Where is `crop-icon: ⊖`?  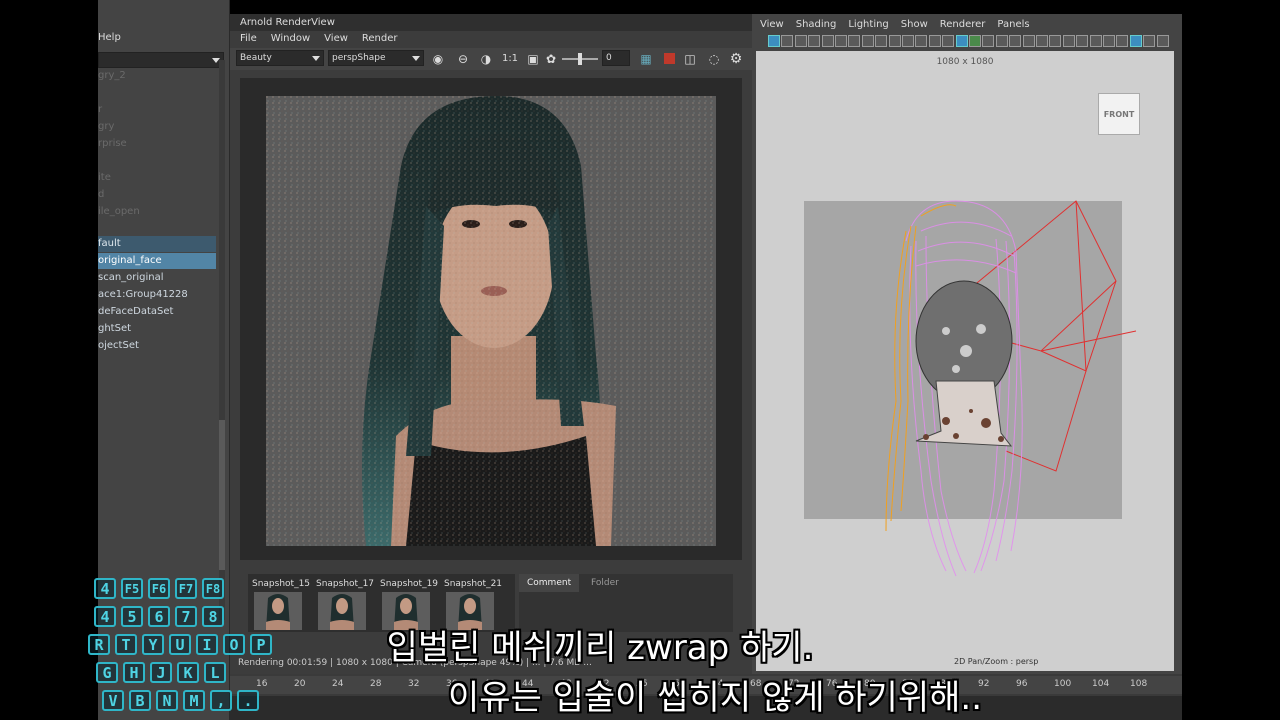 crop-icon: ⊖ is located at coordinates (463, 59).